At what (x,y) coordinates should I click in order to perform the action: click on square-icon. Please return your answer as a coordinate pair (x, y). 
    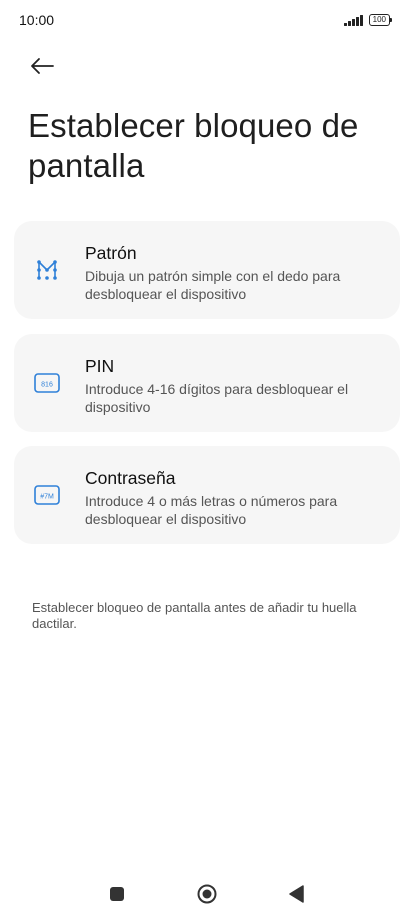
    Looking at the image, I should click on (117, 894).